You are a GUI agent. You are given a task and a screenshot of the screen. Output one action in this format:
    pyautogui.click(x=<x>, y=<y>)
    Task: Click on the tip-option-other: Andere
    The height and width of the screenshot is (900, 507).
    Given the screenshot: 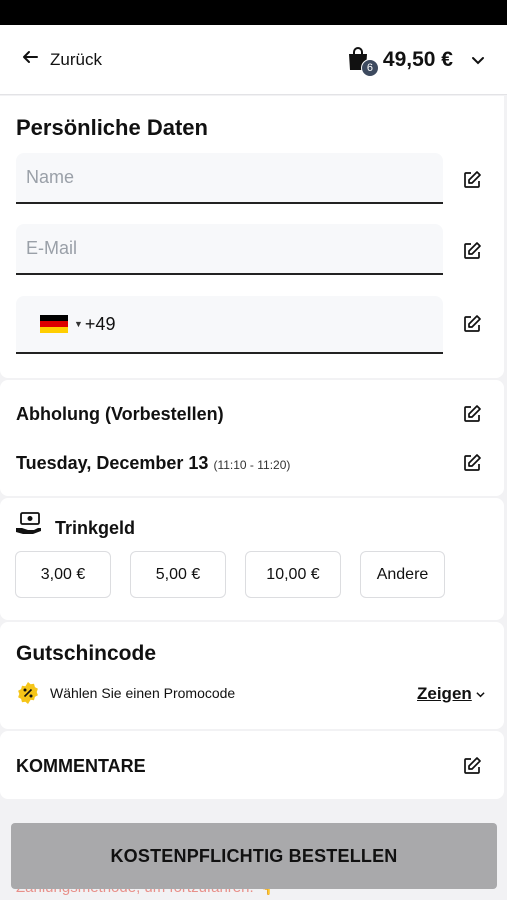 What is the action you would take?
    pyautogui.click(x=402, y=574)
    